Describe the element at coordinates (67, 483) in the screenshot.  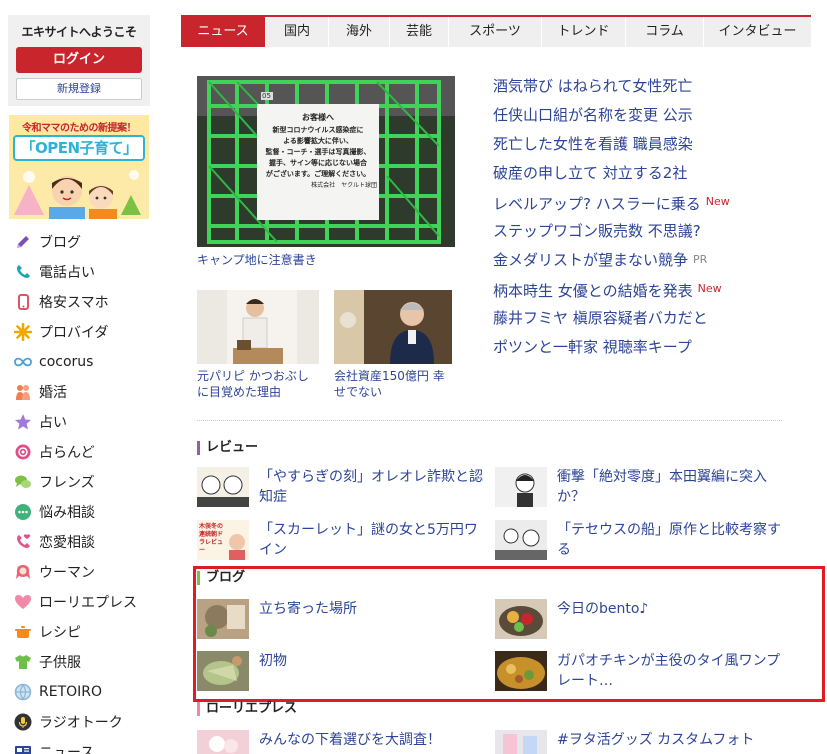
I see `menu-label: フレンズ` at that location.